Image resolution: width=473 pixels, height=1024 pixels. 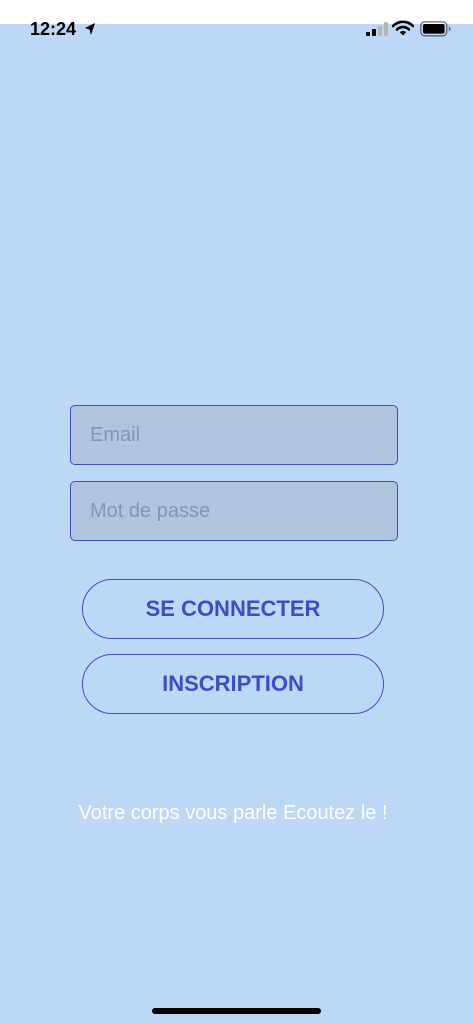 I want to click on tagline: Votre corps vous parle Ecoutez le !, so click(x=233, y=813).